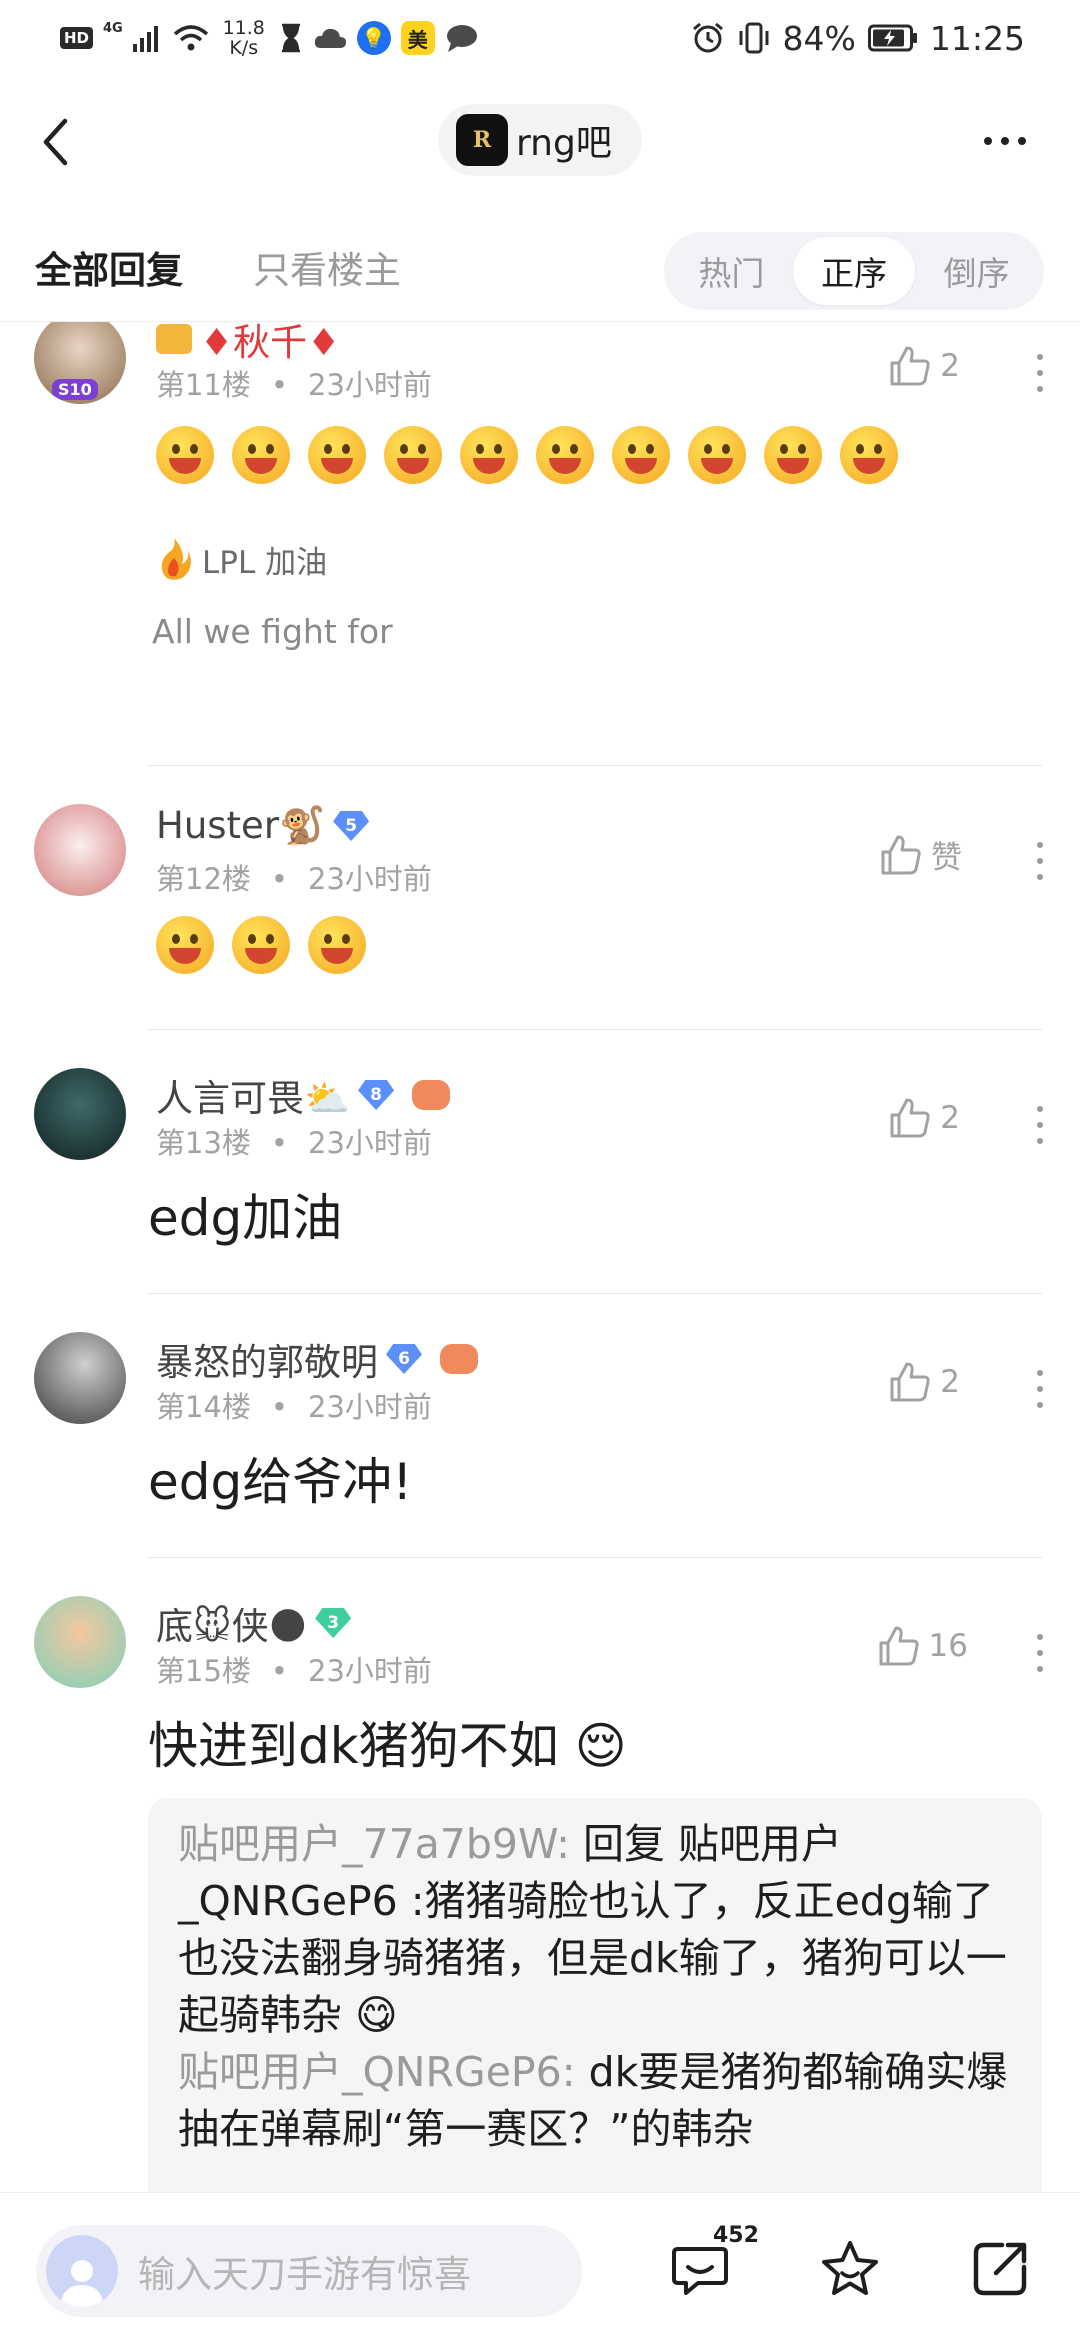 Image resolution: width=1080 pixels, height=2340 pixels. What do you see at coordinates (977, 38) in the screenshot?
I see `clock-time: 11:25` at bounding box center [977, 38].